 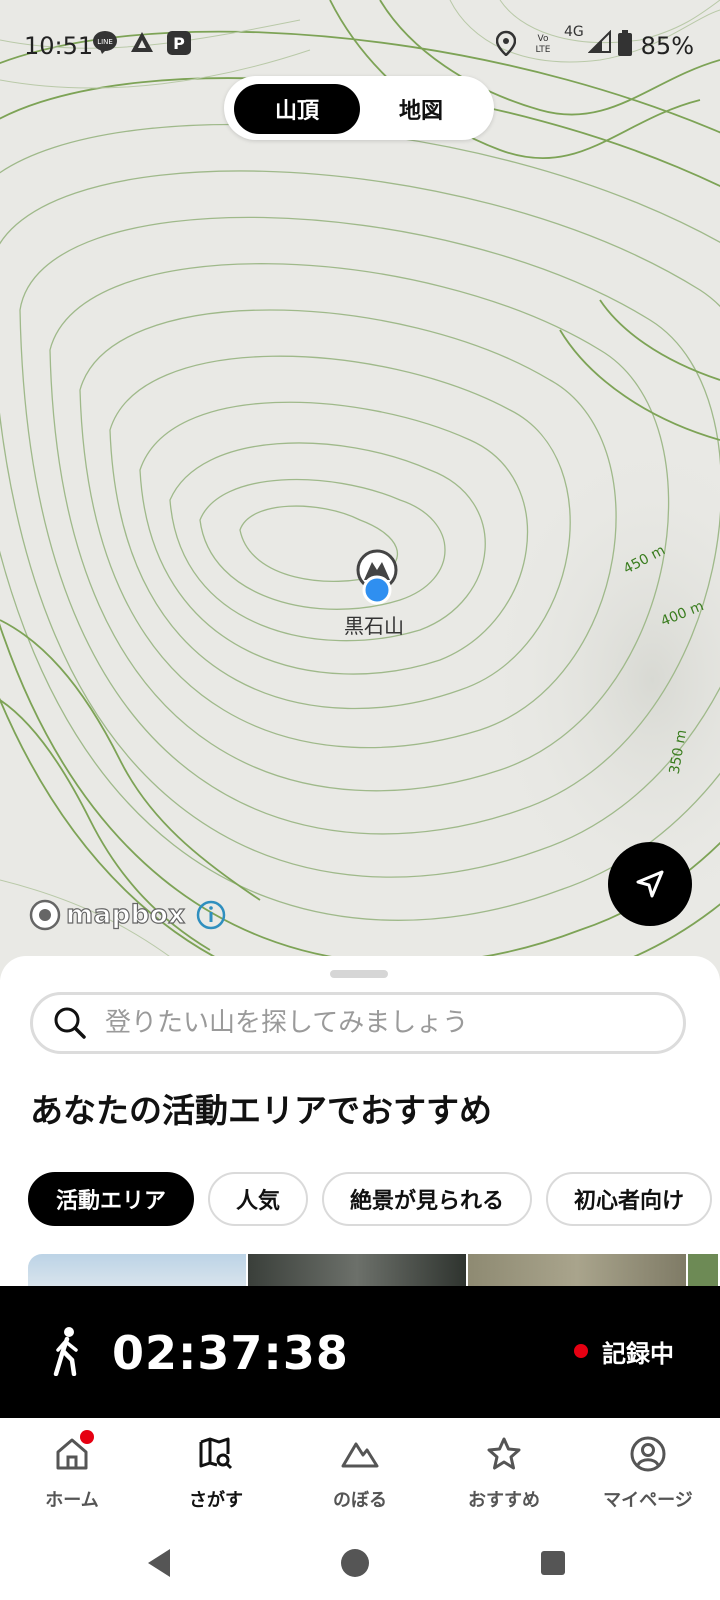 What do you see at coordinates (360, 1352) in the screenshot?
I see `recording-bar: 02:37:38 記録中` at bounding box center [360, 1352].